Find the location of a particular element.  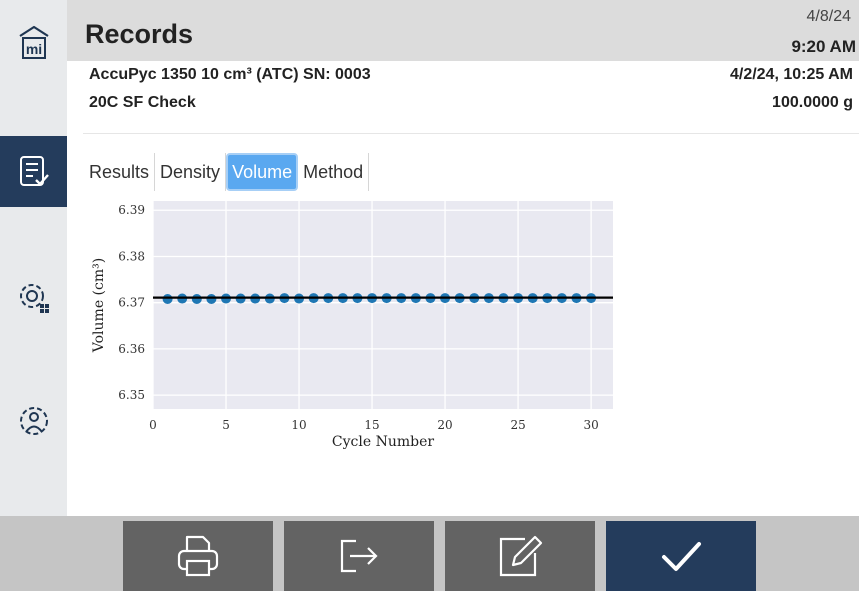

y-axis-label: Volume (cm³) is located at coordinates (99, 305).